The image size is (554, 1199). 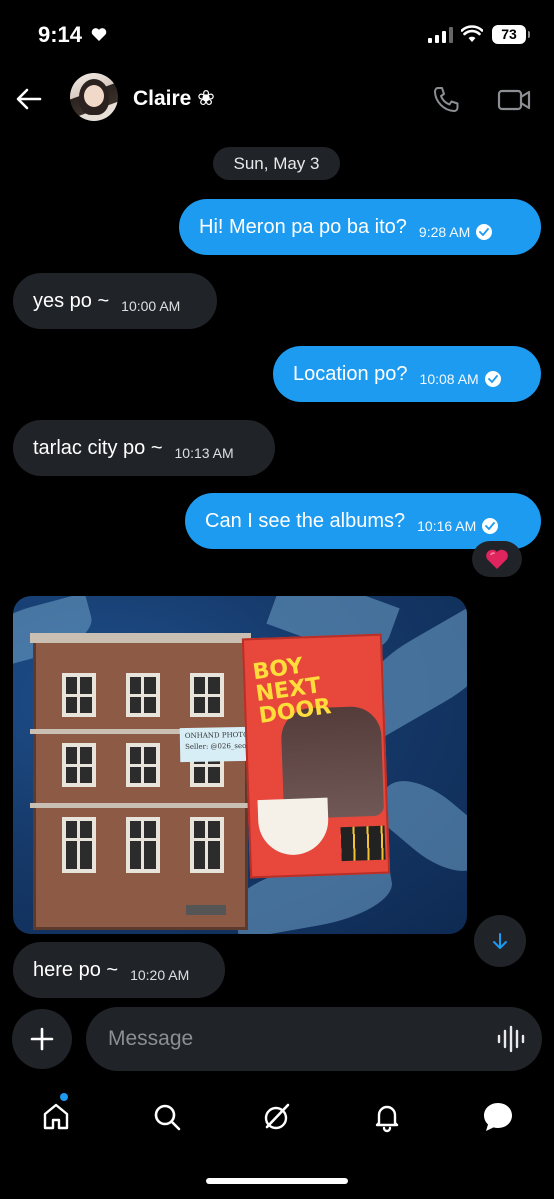 I want to click on notification-dot, so click(x=64, y=1097).